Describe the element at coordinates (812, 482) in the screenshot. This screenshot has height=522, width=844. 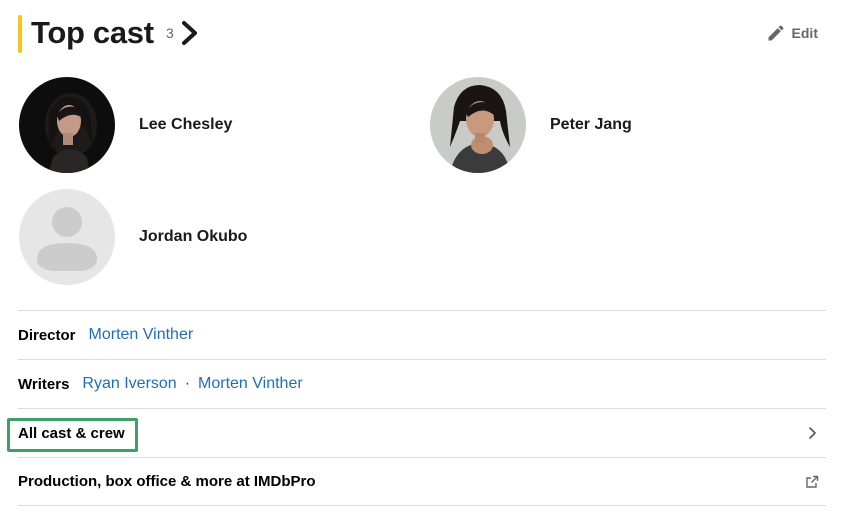
I see `external-link-icon` at that location.